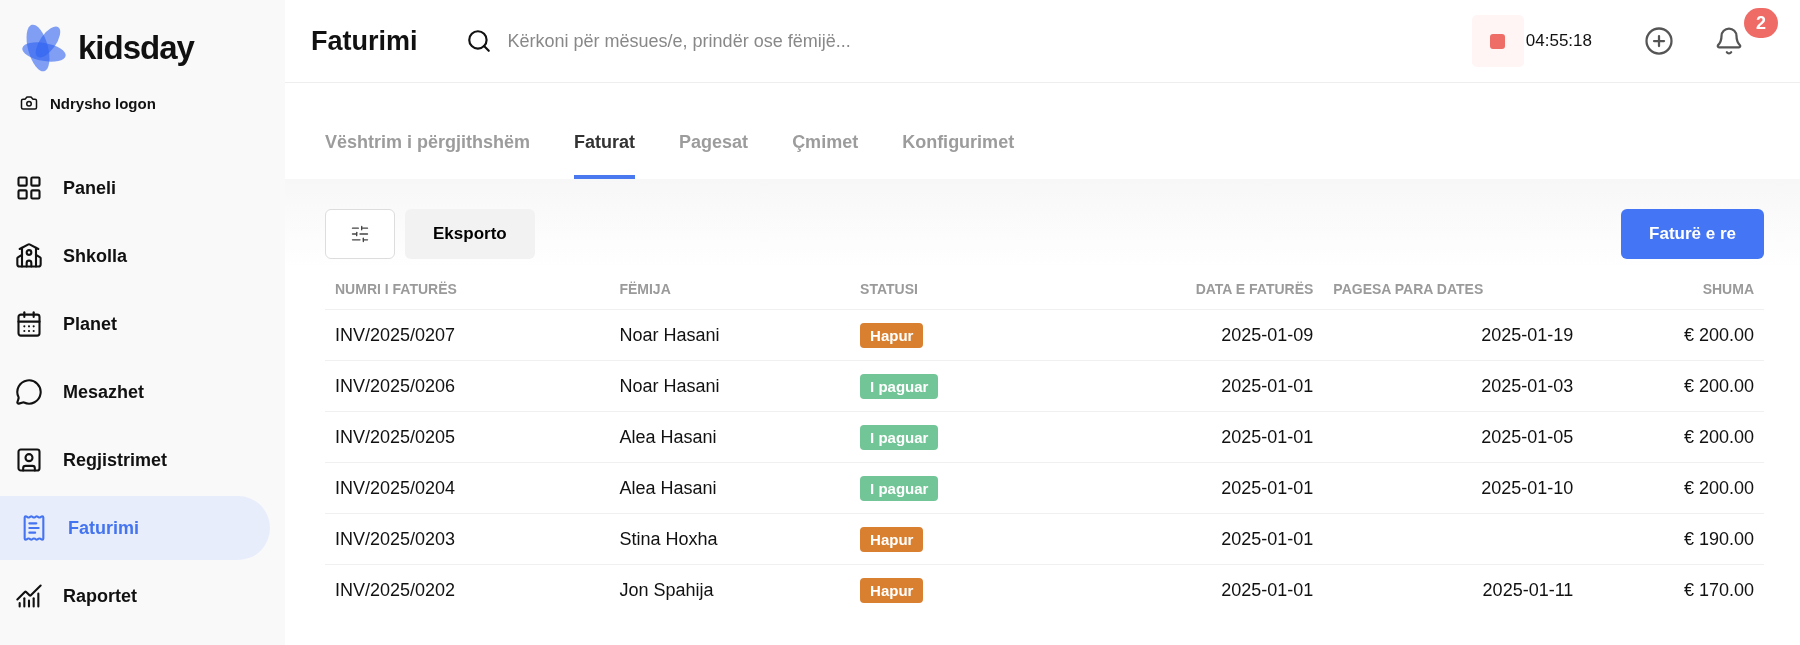 The height and width of the screenshot is (645, 1800). What do you see at coordinates (467, 386) in the screenshot?
I see `table-cell: INV/2025/0206` at bounding box center [467, 386].